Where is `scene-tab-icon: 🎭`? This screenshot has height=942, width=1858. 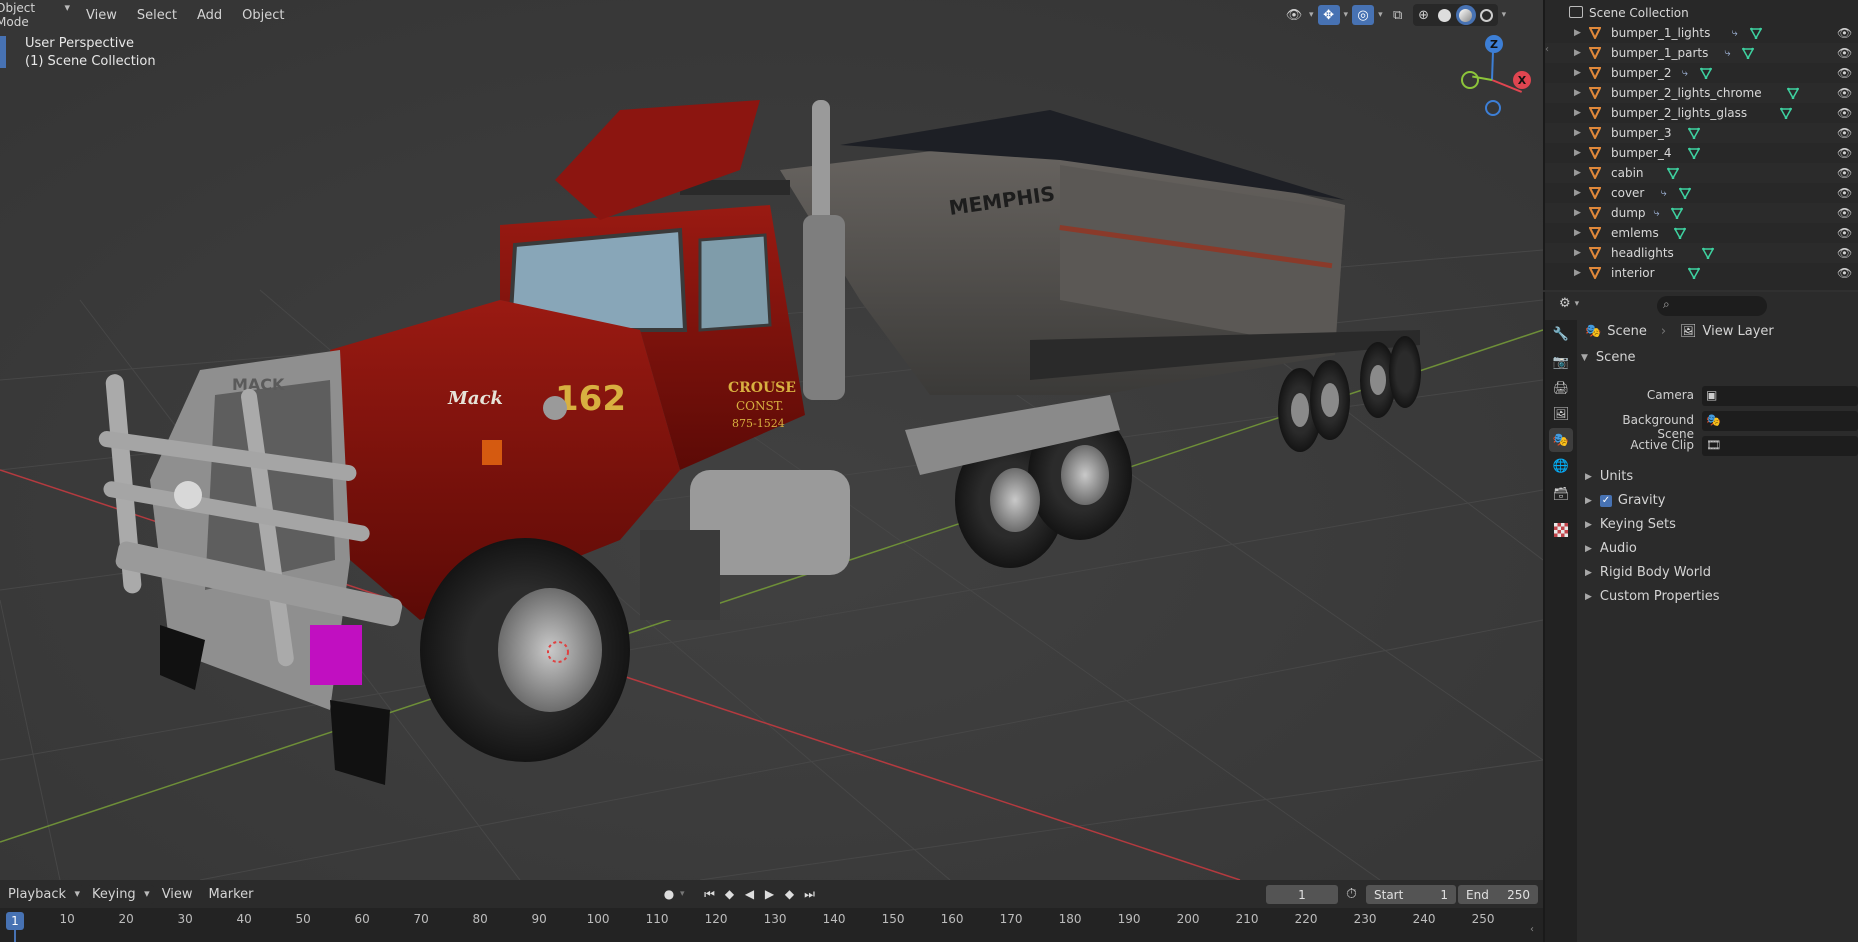
scene-tab-icon: 🎭 is located at coordinates (1561, 440).